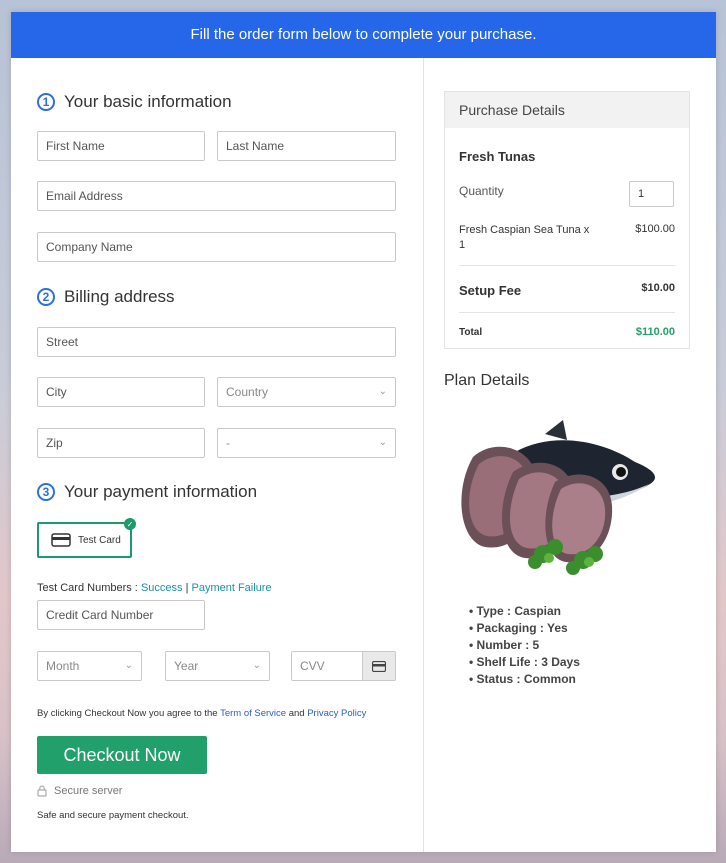  Describe the element at coordinates (46, 102) in the screenshot. I see `step-number: 1` at that location.